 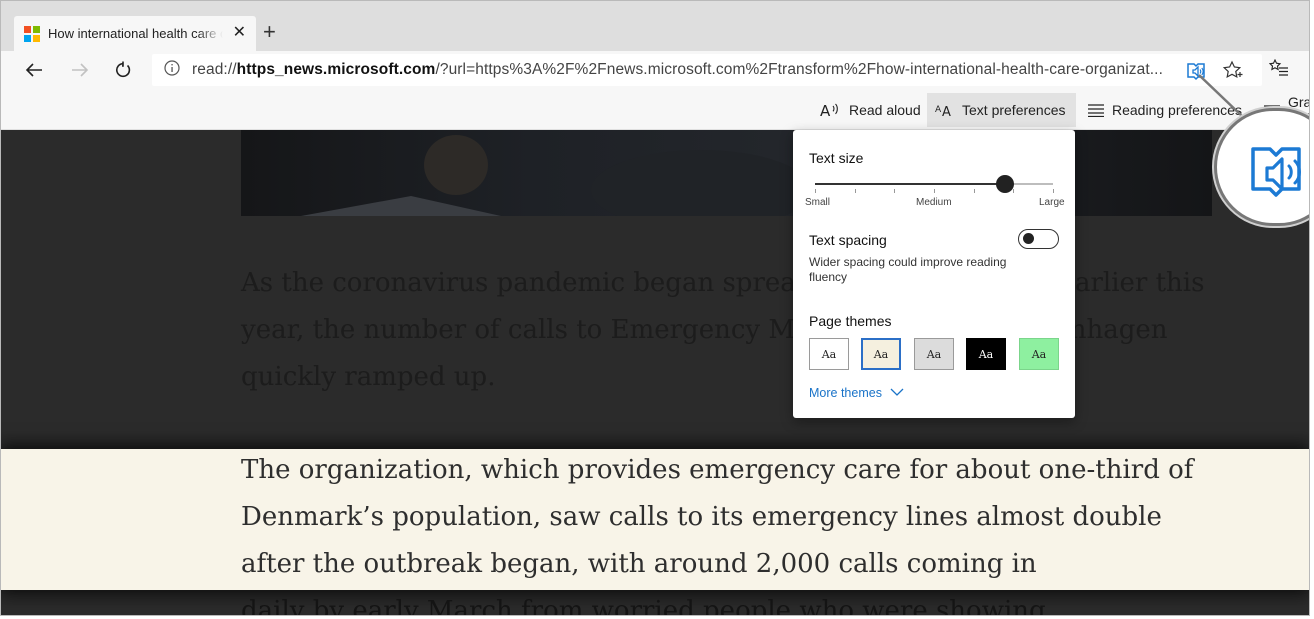 I want to click on page-themes-heading: Page themes, so click(x=850, y=321).